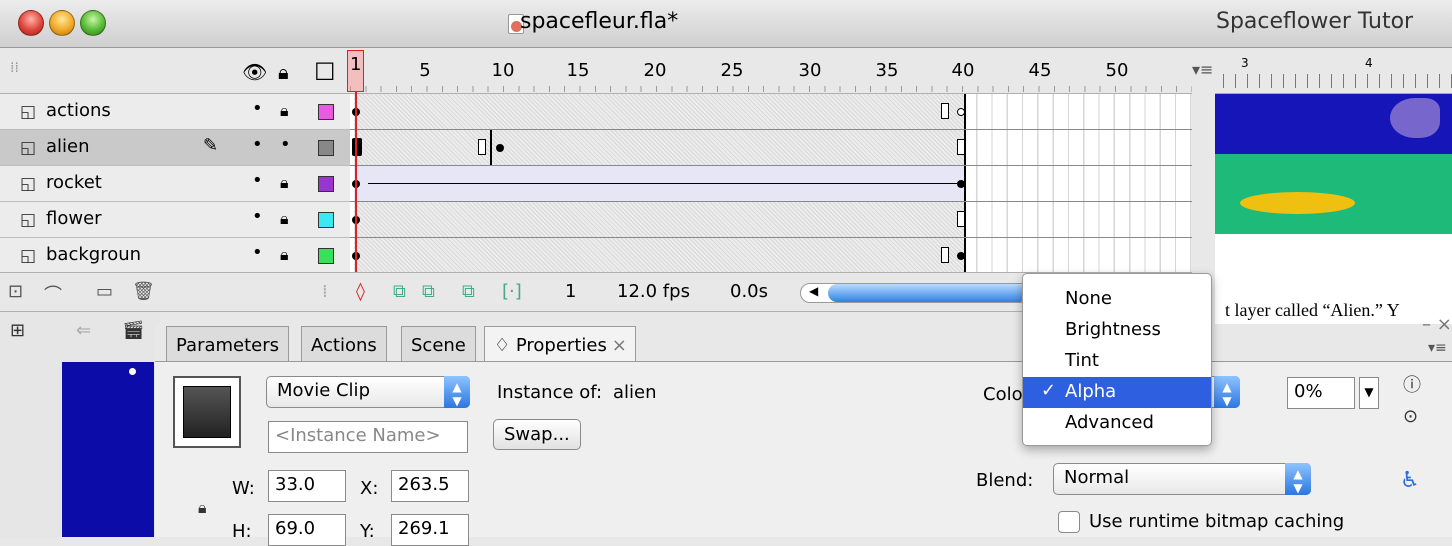 The height and width of the screenshot is (546, 1452). Describe the element at coordinates (732, 70) in the screenshot. I see `frame-number: 25` at that location.